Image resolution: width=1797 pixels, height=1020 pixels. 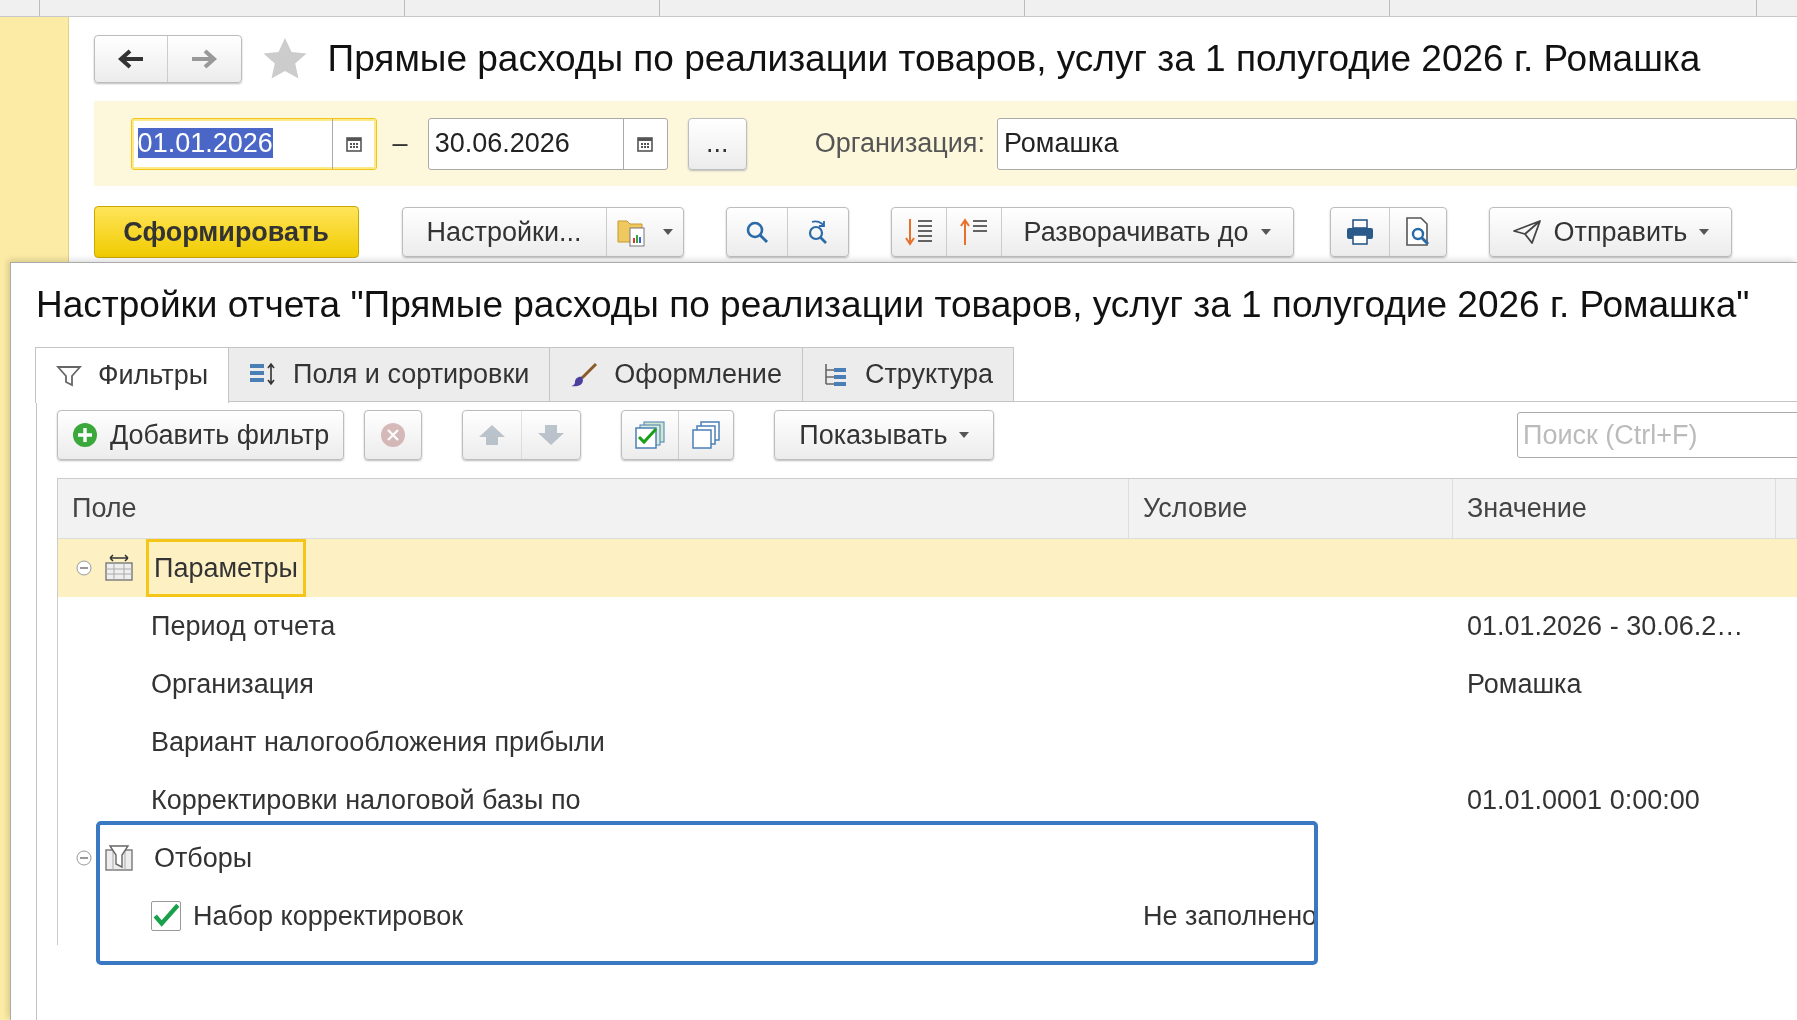 I want to click on settings-tab: Оформление, so click(x=676, y=374).